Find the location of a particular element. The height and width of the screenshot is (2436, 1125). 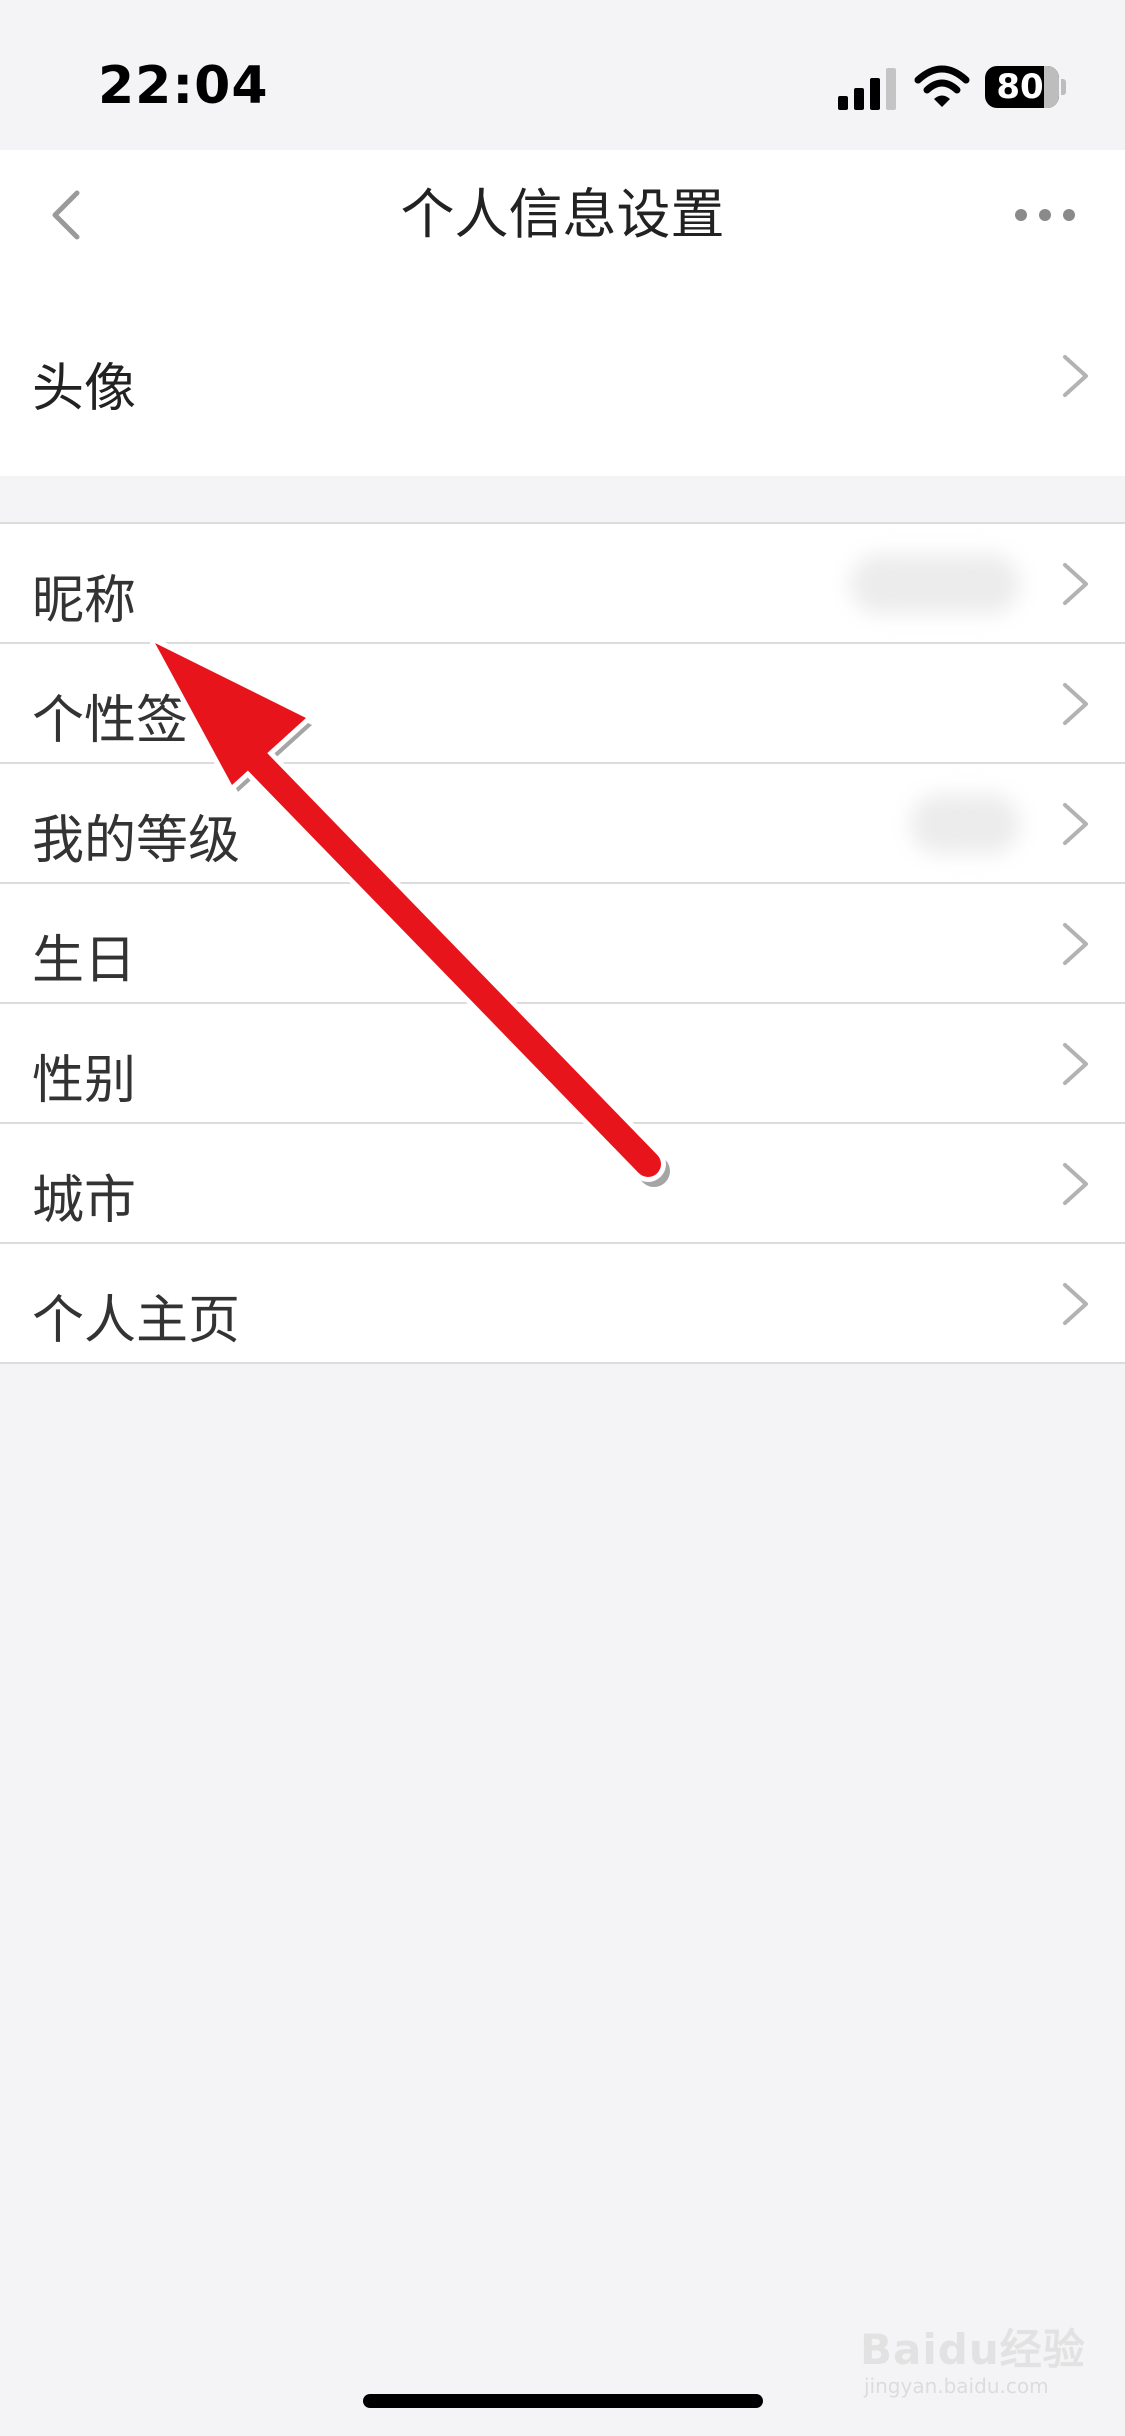

back-button is located at coordinates (66, 215).